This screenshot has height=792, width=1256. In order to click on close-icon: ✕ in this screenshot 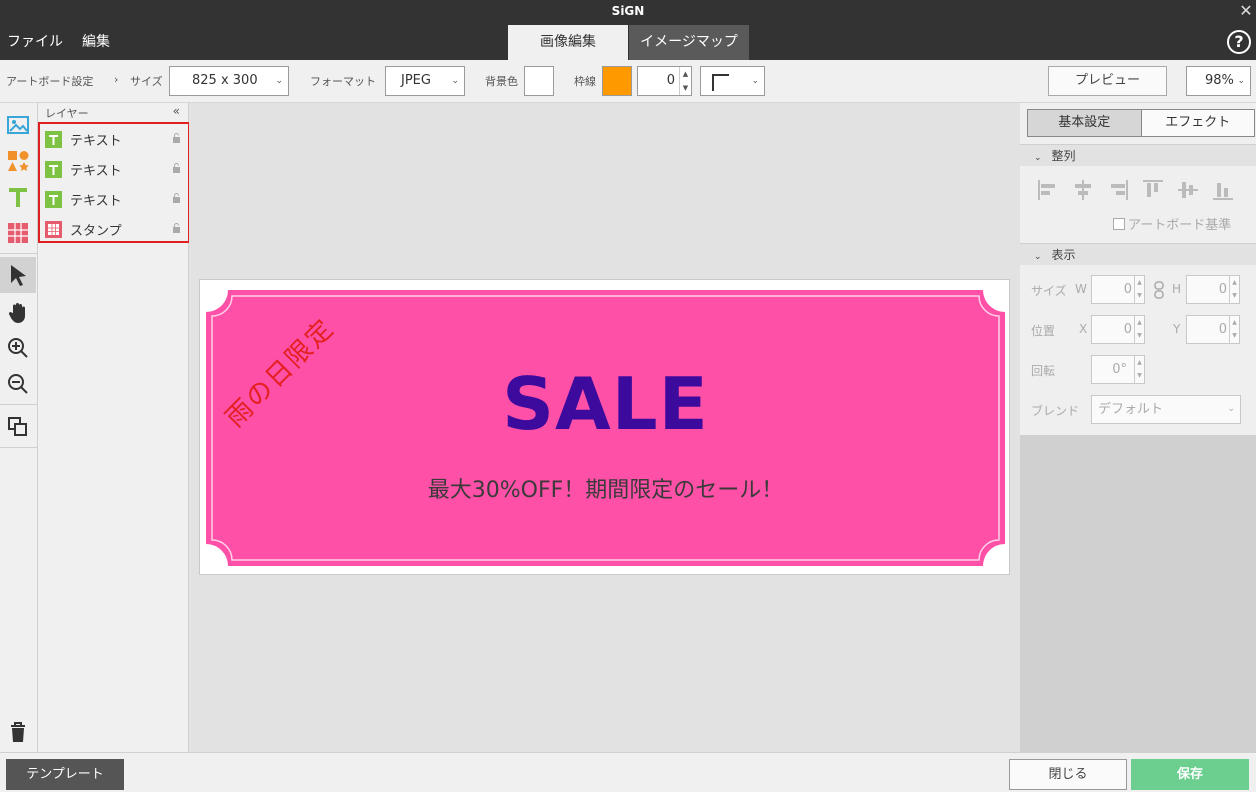, I will do `click(1246, 11)`.